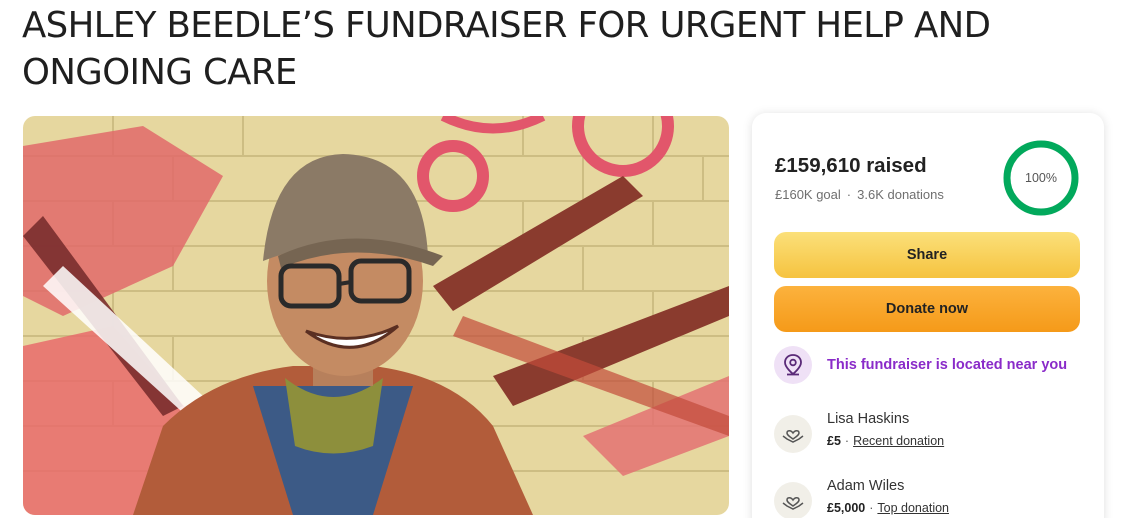 The width and height of the screenshot is (1128, 518). Describe the element at coordinates (927, 309) in the screenshot. I see `donate-button: Donate now` at that location.